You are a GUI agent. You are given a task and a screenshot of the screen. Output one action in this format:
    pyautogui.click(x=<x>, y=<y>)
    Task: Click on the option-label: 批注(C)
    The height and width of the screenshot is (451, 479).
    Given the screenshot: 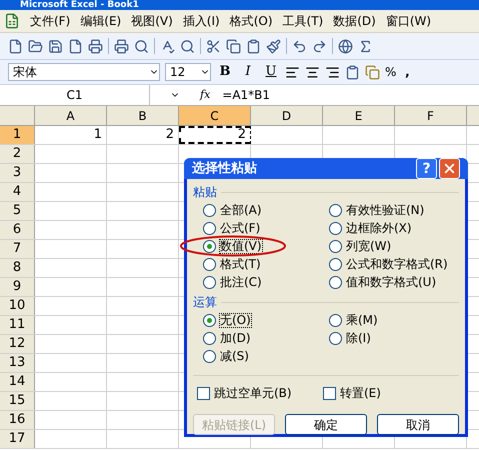 What is the action you would take?
    pyautogui.click(x=241, y=282)
    